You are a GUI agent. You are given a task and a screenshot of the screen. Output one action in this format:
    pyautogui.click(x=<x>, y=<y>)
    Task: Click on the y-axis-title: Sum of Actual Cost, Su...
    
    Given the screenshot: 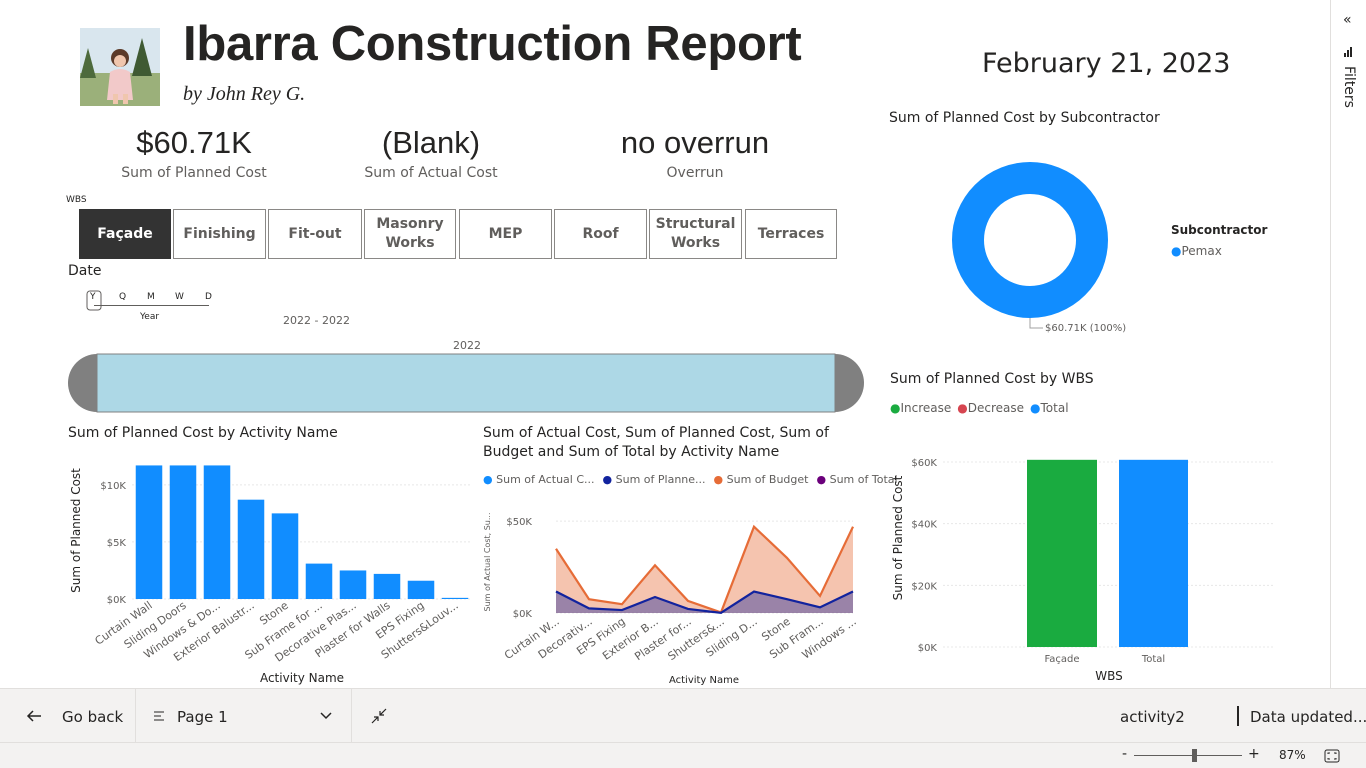 What is the action you would take?
    pyautogui.click(x=487, y=562)
    